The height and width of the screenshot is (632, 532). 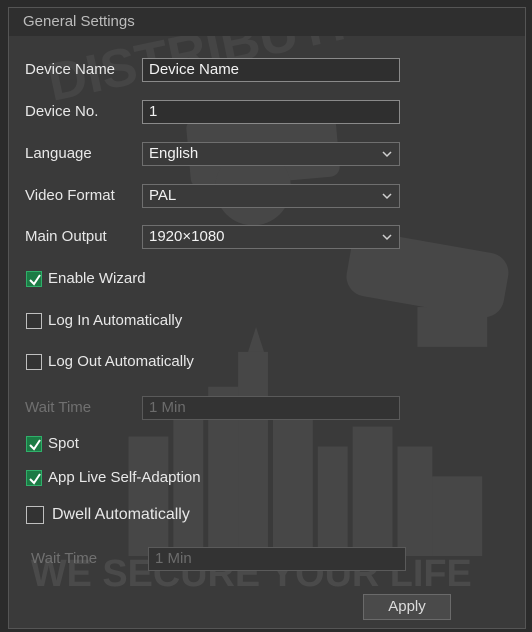 I want to click on main-output-row: Main Output 1920×1080, so click(x=267, y=237).